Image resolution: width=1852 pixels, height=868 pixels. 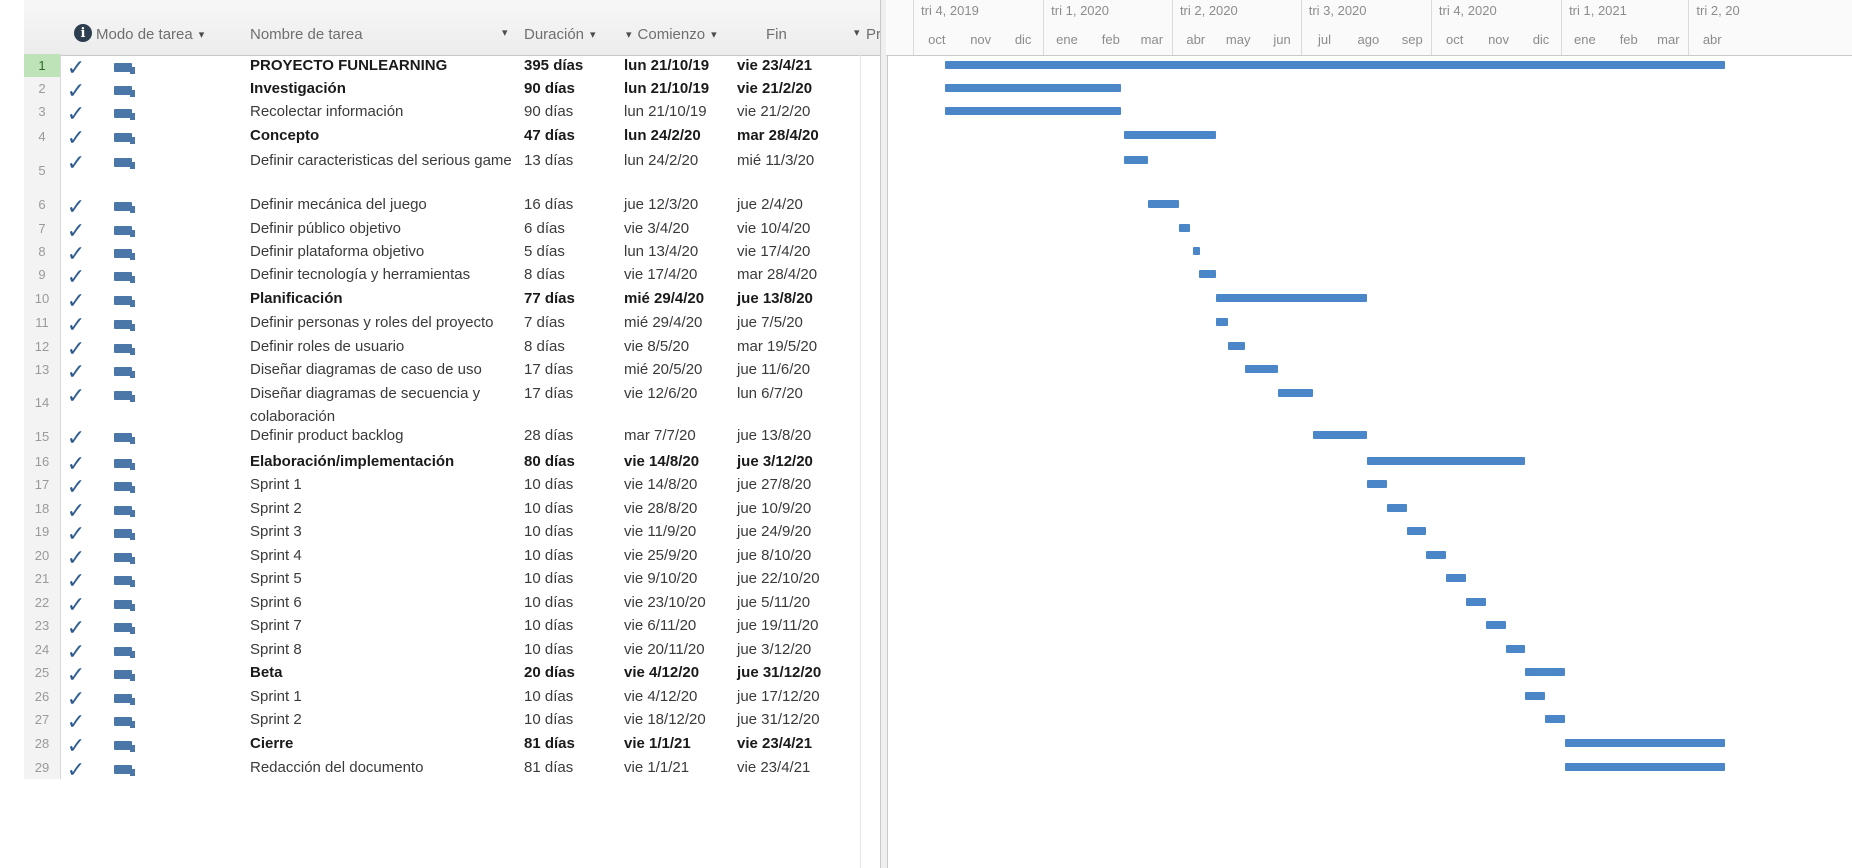 What do you see at coordinates (42, 602) in the screenshot?
I see `row-number: 22` at bounding box center [42, 602].